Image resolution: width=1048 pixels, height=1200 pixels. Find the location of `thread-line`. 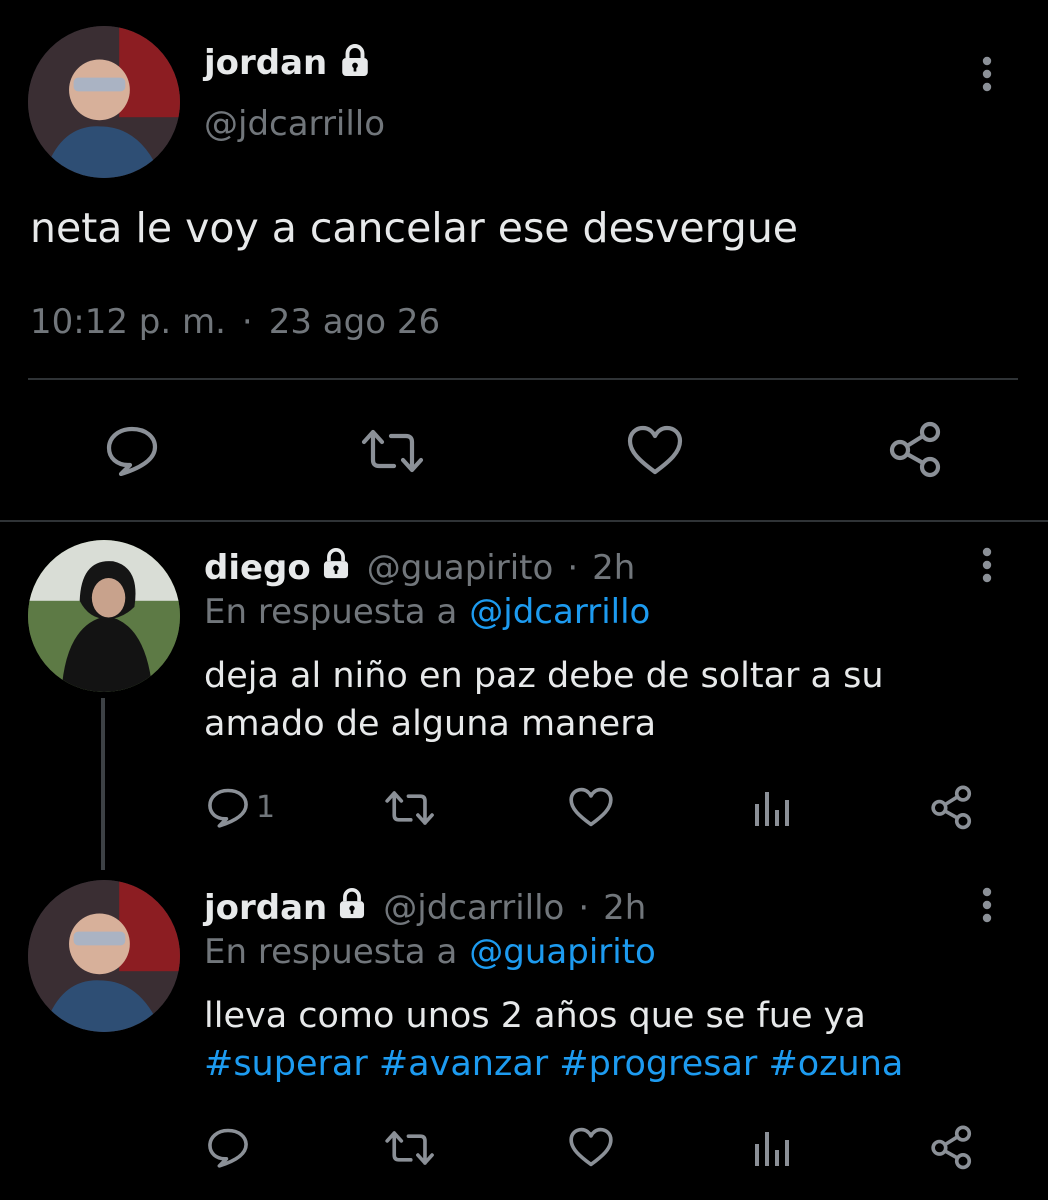

thread-line is located at coordinates (103, 784).